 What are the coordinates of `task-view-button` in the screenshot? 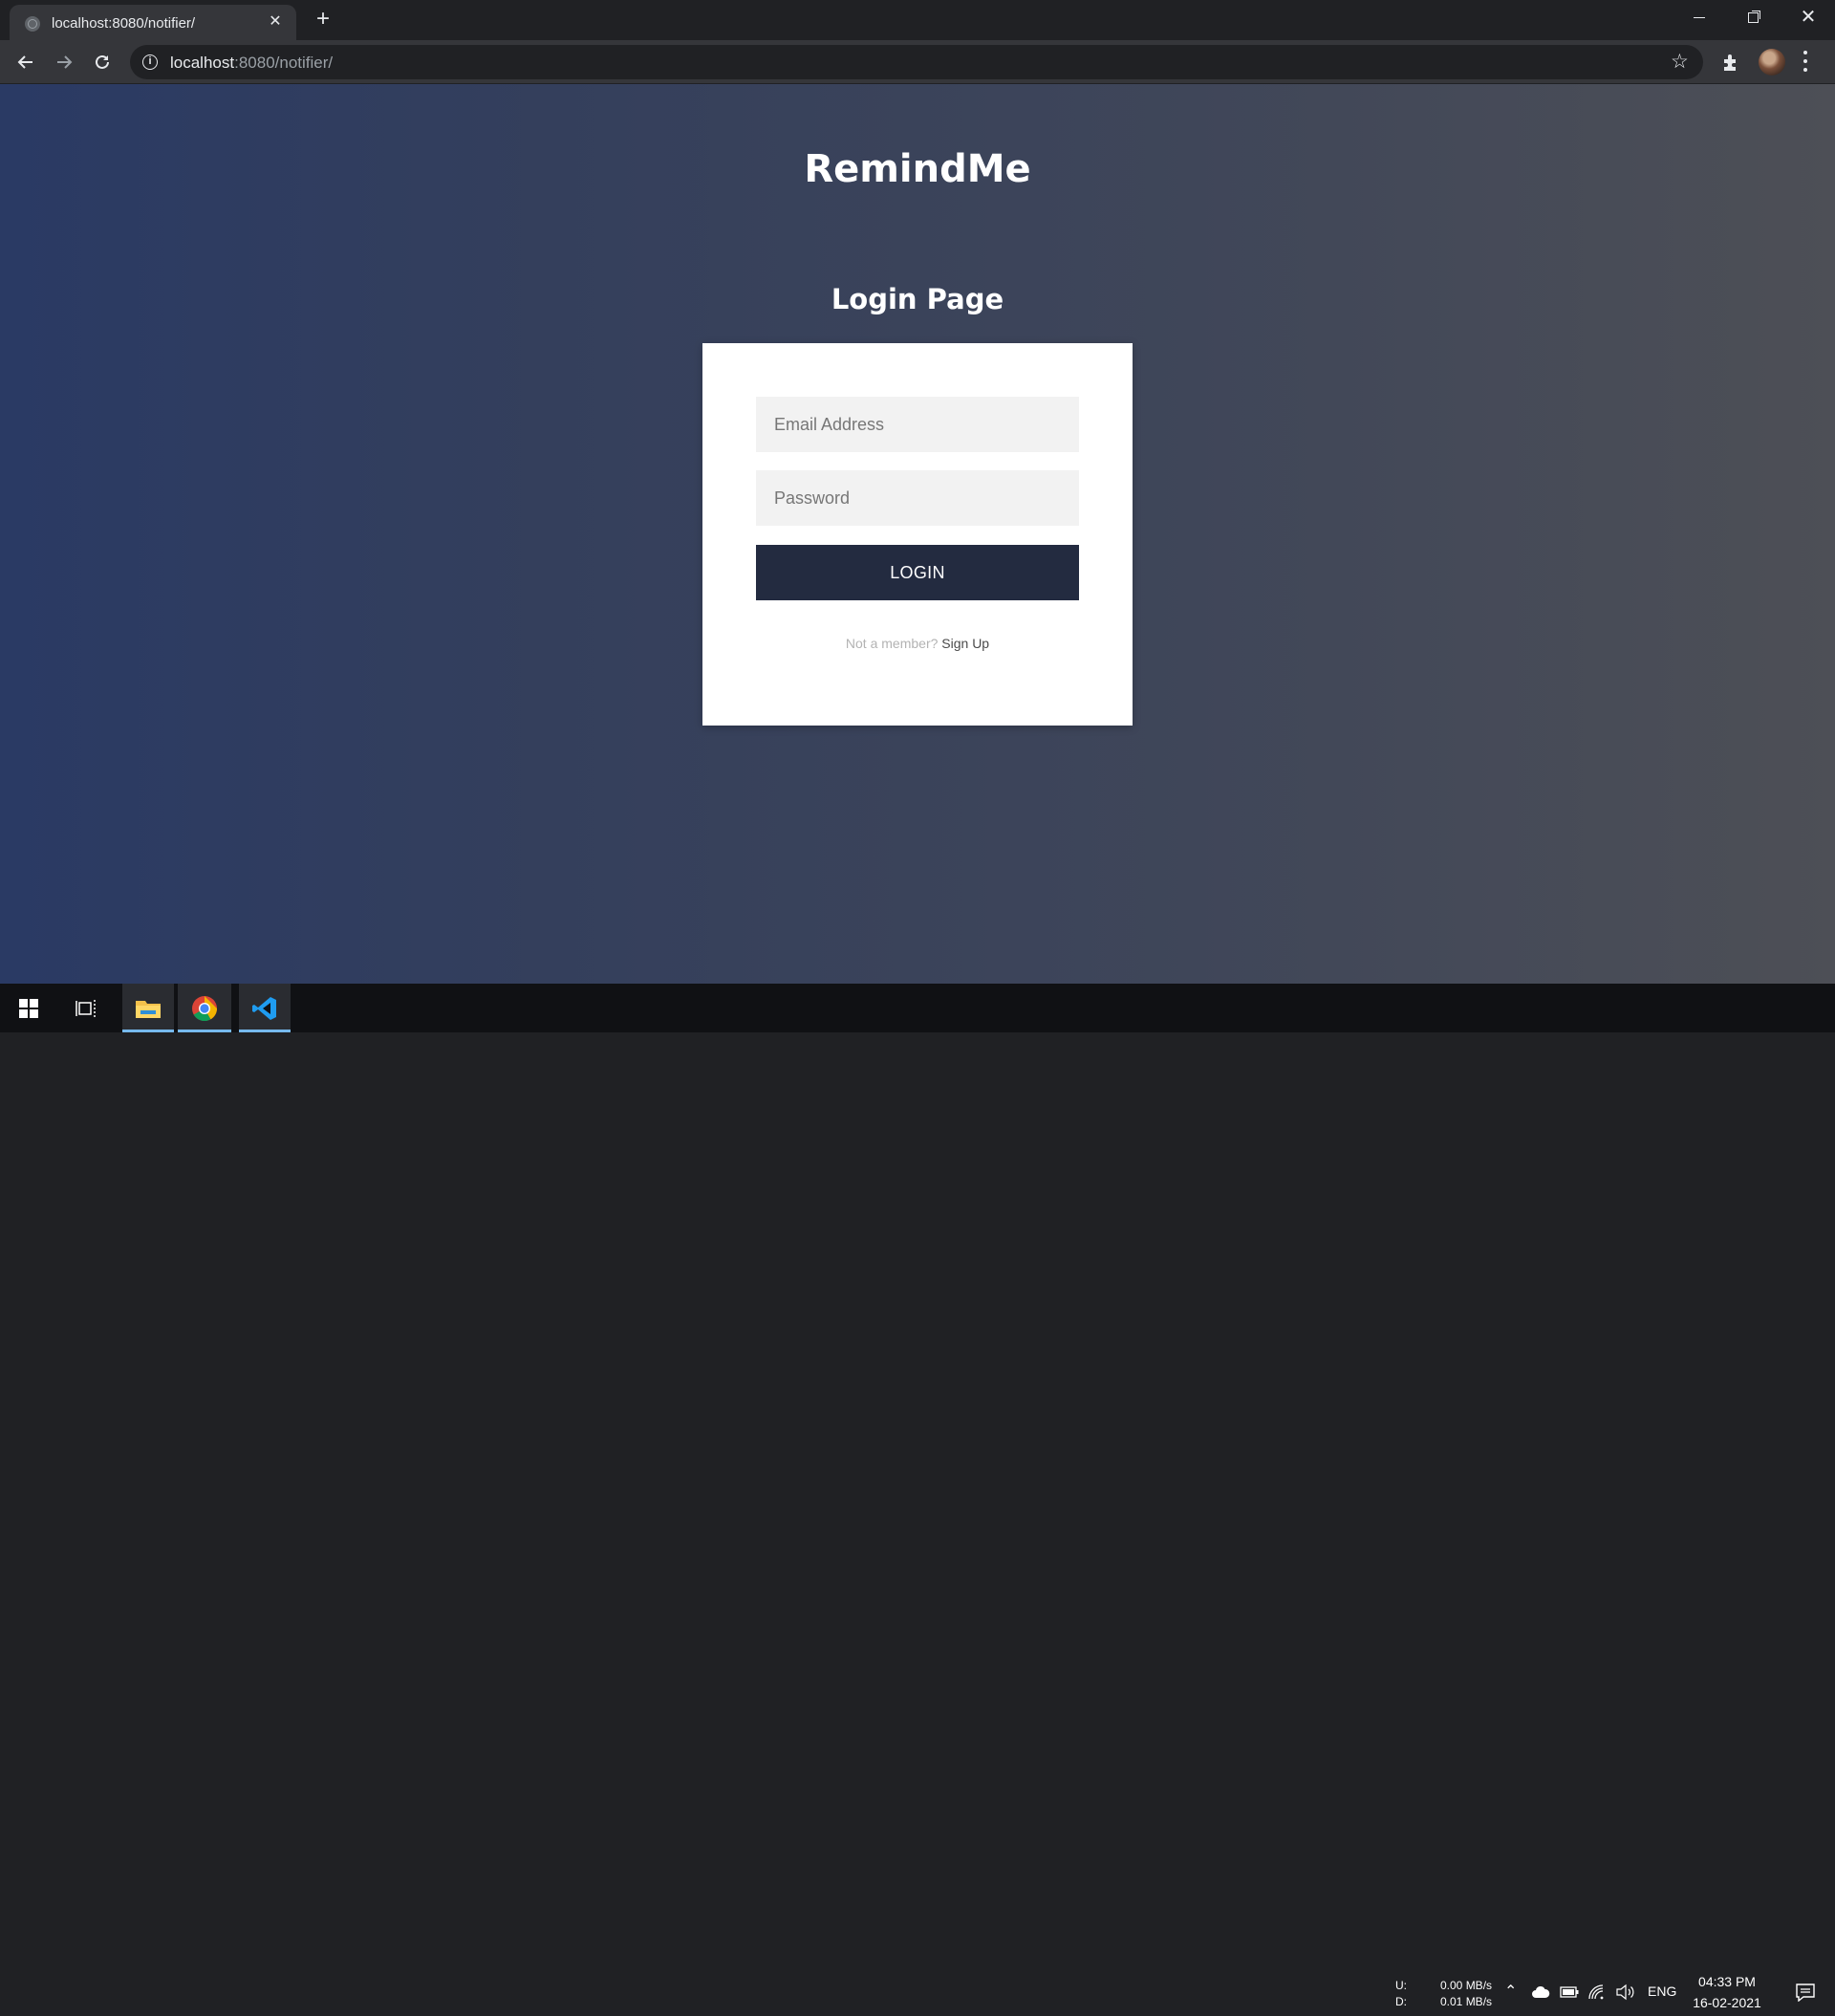 It's located at (86, 1008).